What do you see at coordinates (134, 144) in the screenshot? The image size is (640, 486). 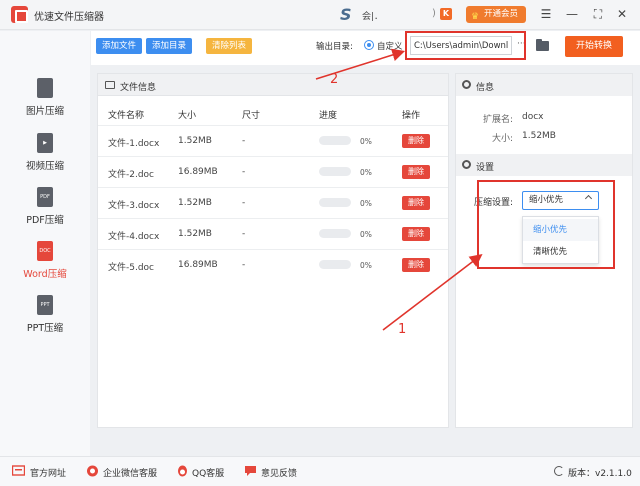 I see `file-name: 文件-1.docx` at bounding box center [134, 144].